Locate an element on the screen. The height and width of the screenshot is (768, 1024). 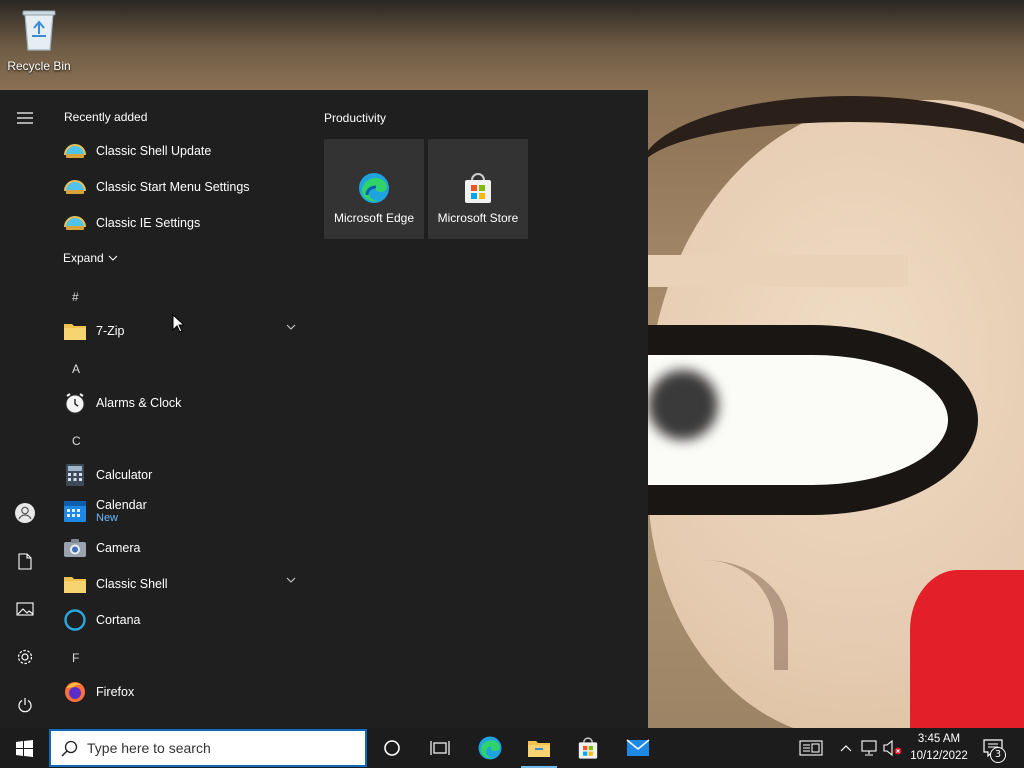
recycle-bin-desktop-icon: Recycle Bin is located at coordinates (39, 39).